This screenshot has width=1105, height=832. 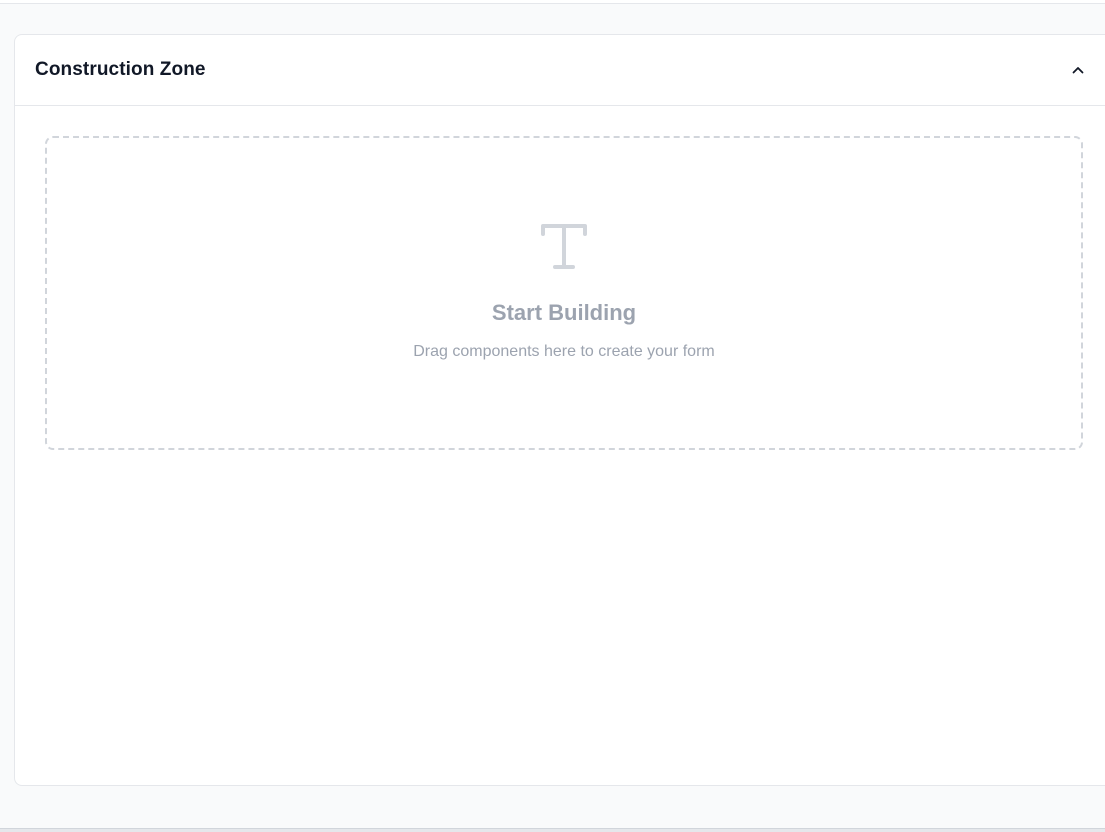 I want to click on empty-state-subtitle: Drag components here to create your form, so click(x=564, y=351).